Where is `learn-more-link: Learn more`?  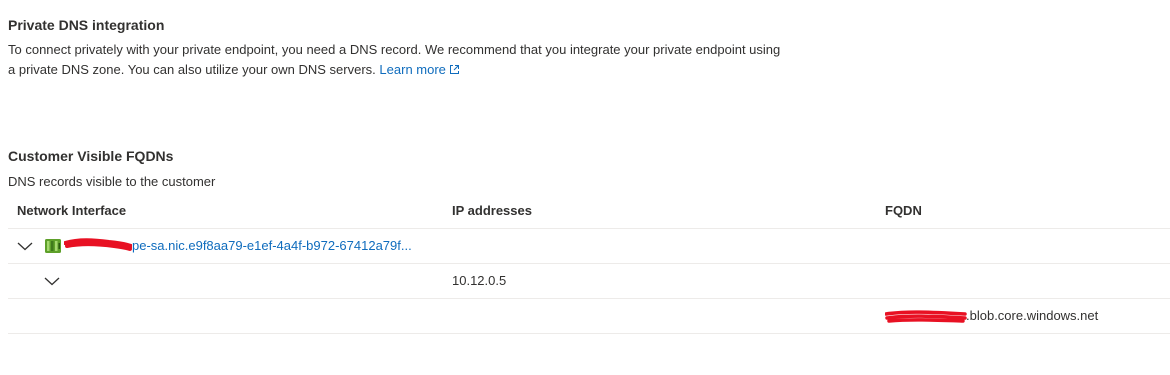 learn-more-link: Learn more is located at coordinates (419, 69).